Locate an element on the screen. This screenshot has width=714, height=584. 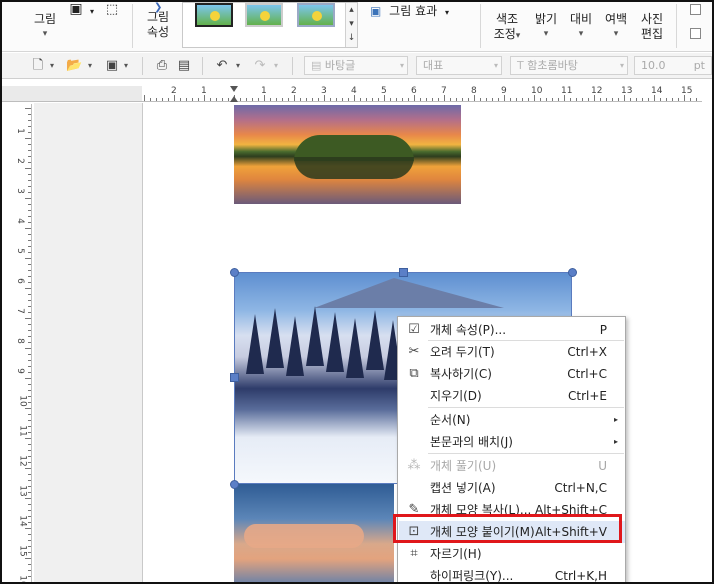
menu-item-shortcut: Ctrl+N,C is located at coordinates (580, 488).